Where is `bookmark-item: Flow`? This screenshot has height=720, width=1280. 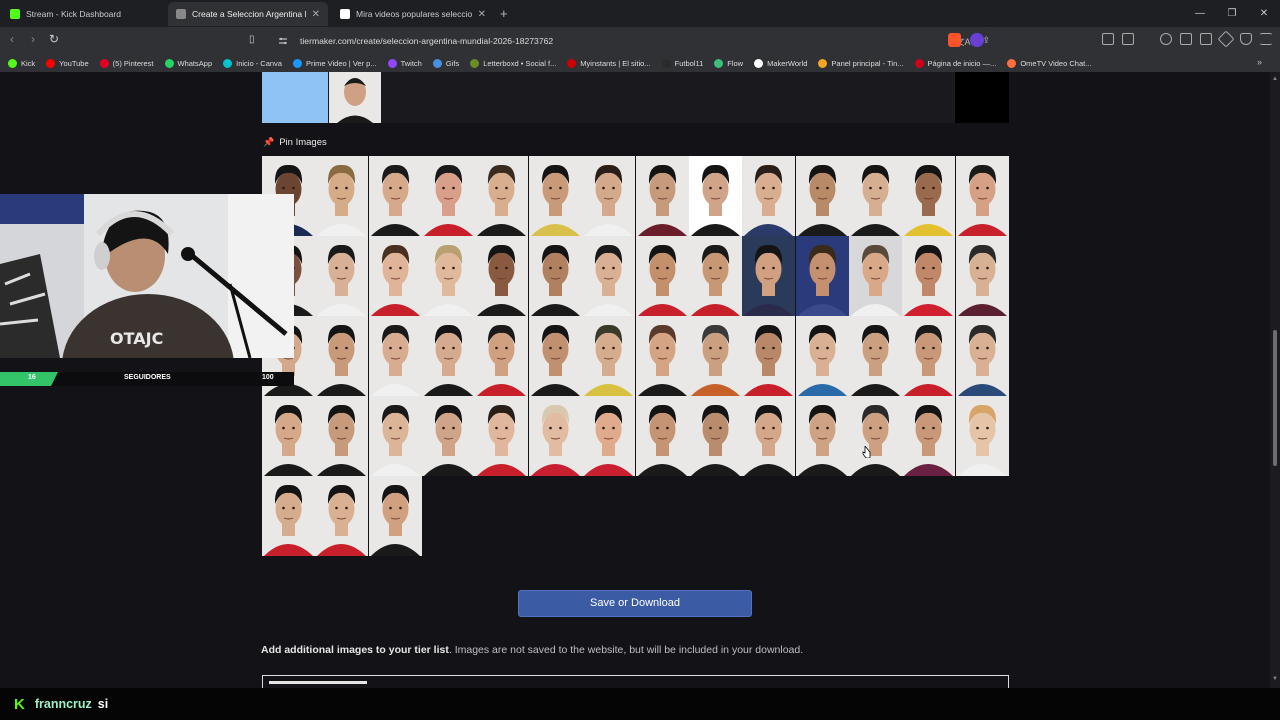 bookmark-item: Flow is located at coordinates (728, 63).